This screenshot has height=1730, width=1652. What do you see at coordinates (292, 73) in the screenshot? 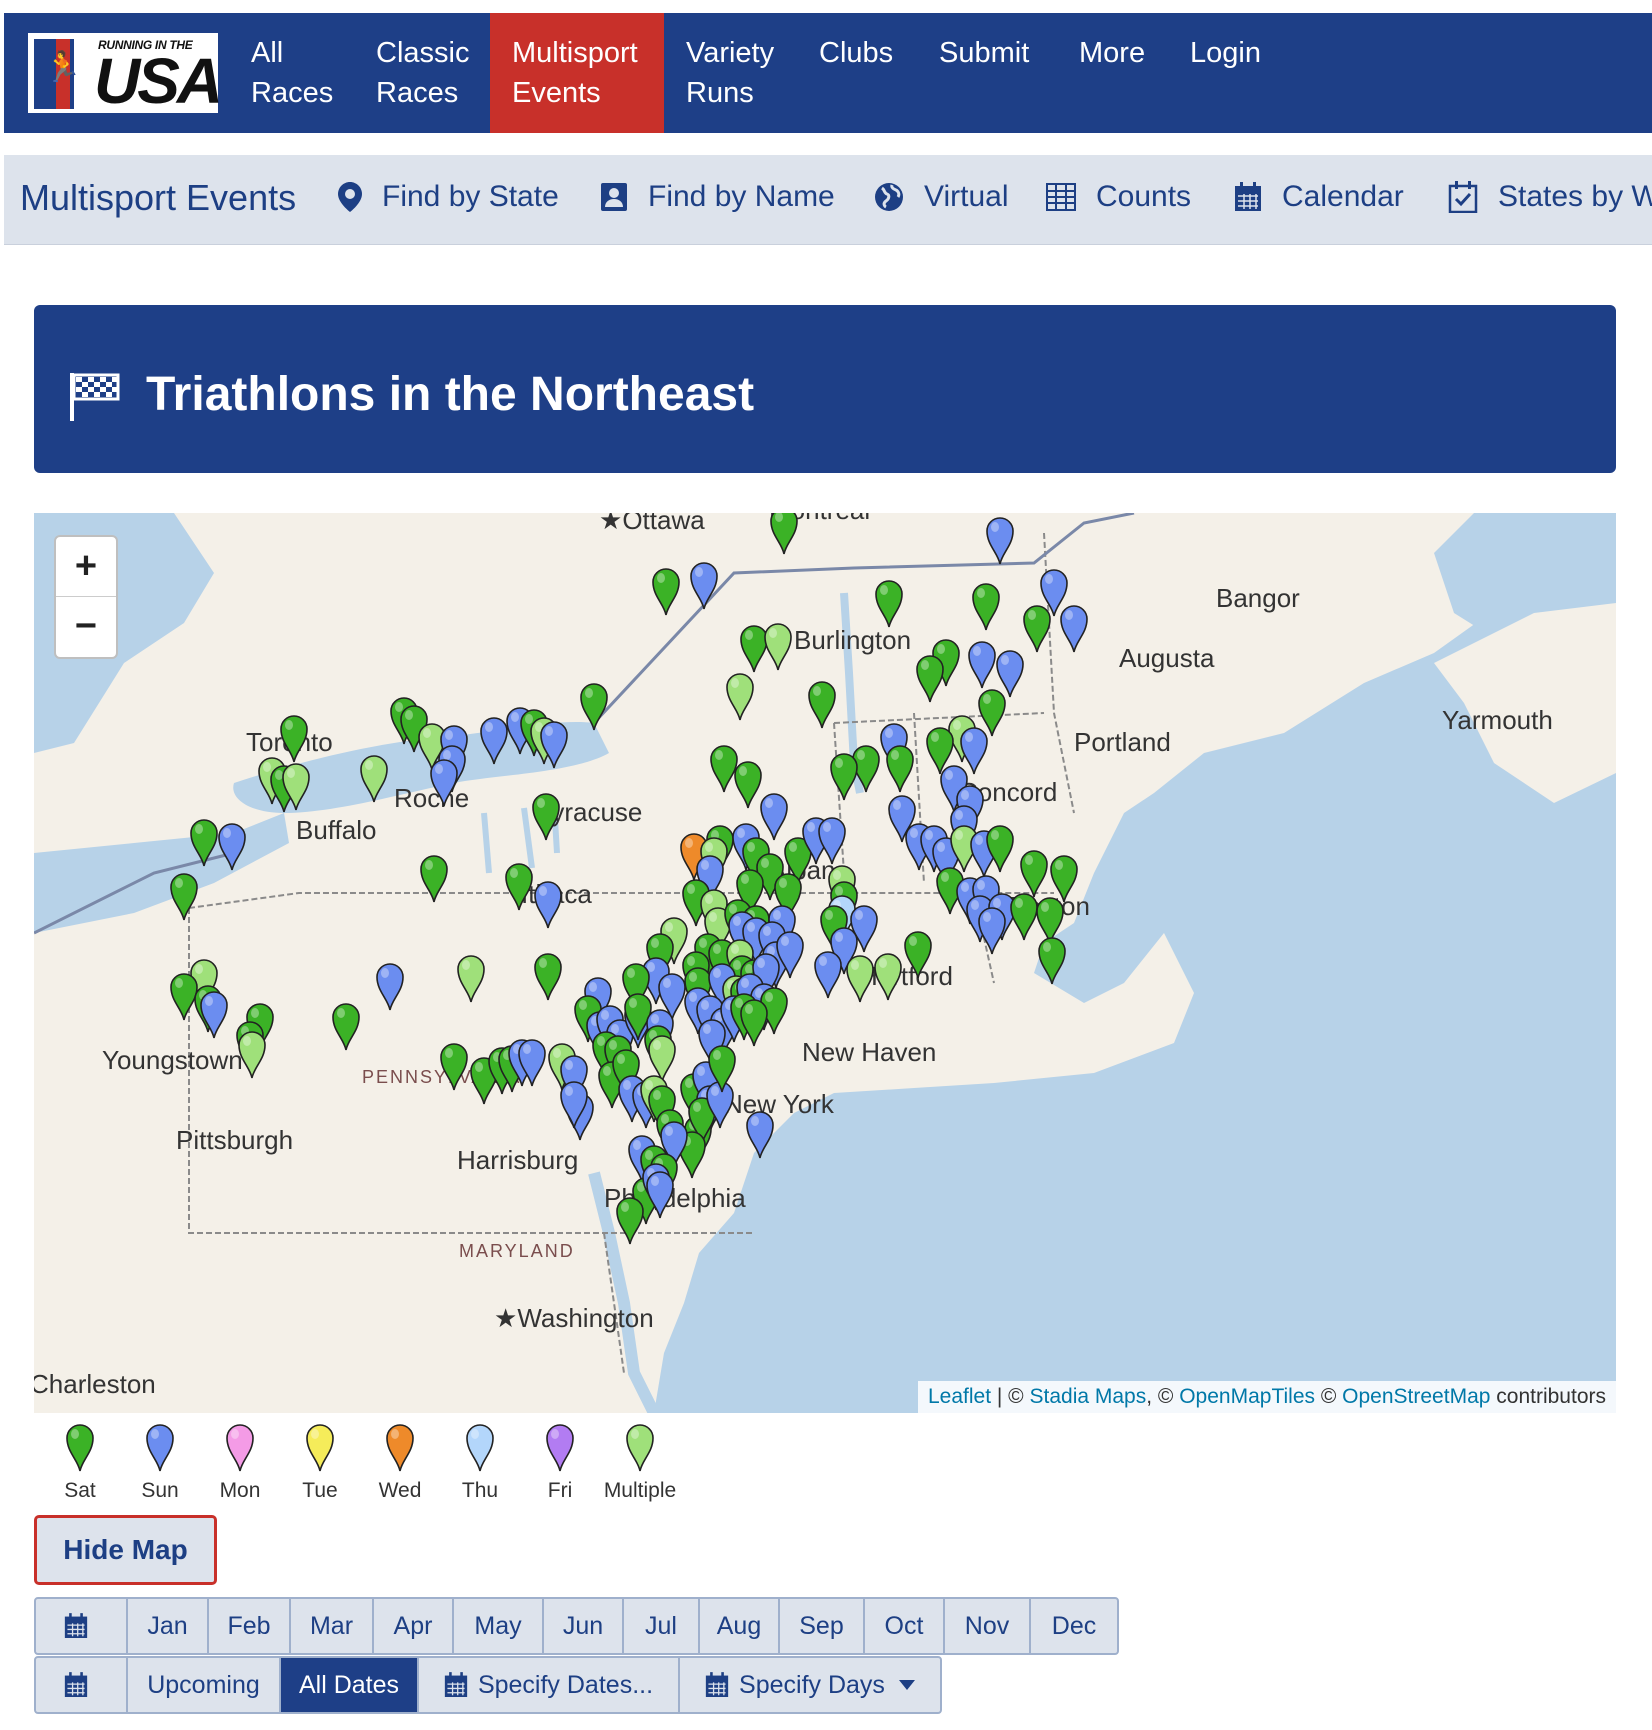
I see `nav-all-races: All Races` at bounding box center [292, 73].